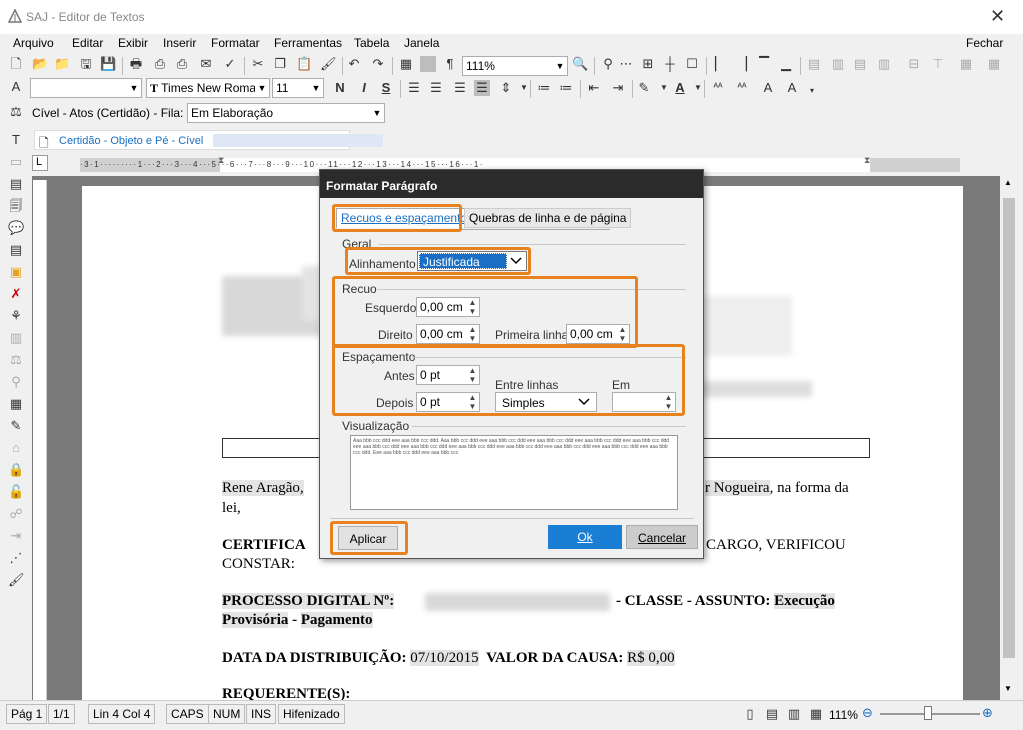 The width and height of the screenshot is (1023, 730). Describe the element at coordinates (816, 714) in the screenshot. I see `view-web-icon: ▦` at that location.